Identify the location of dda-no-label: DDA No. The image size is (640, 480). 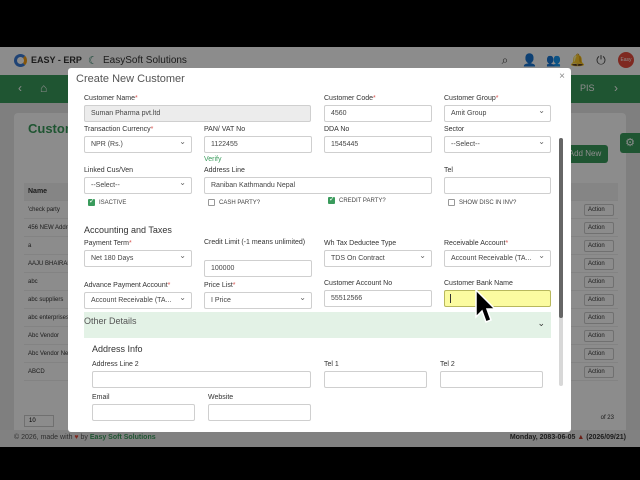
(337, 129).